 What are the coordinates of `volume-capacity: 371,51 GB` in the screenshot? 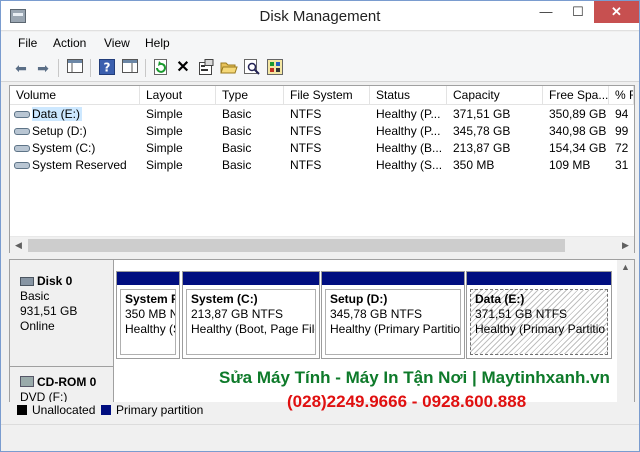 It's located at (482, 114).